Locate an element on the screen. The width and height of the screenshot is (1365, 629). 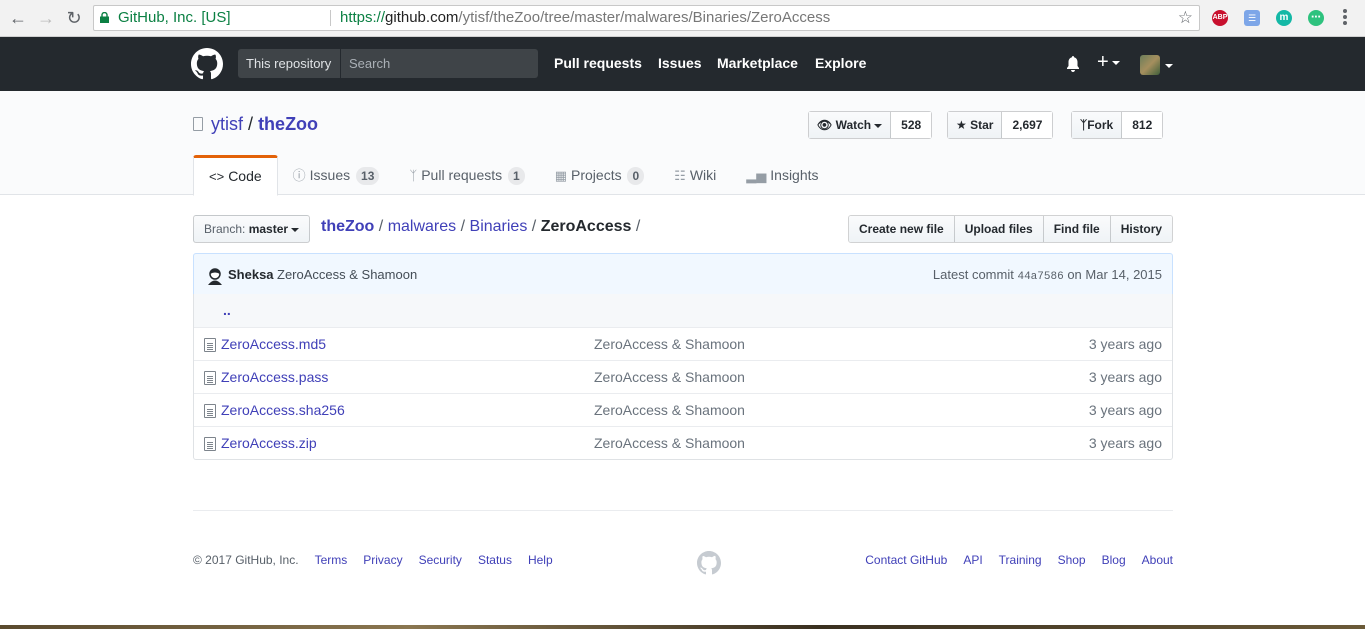
github-footer-logo-icon is located at coordinates (709, 563).